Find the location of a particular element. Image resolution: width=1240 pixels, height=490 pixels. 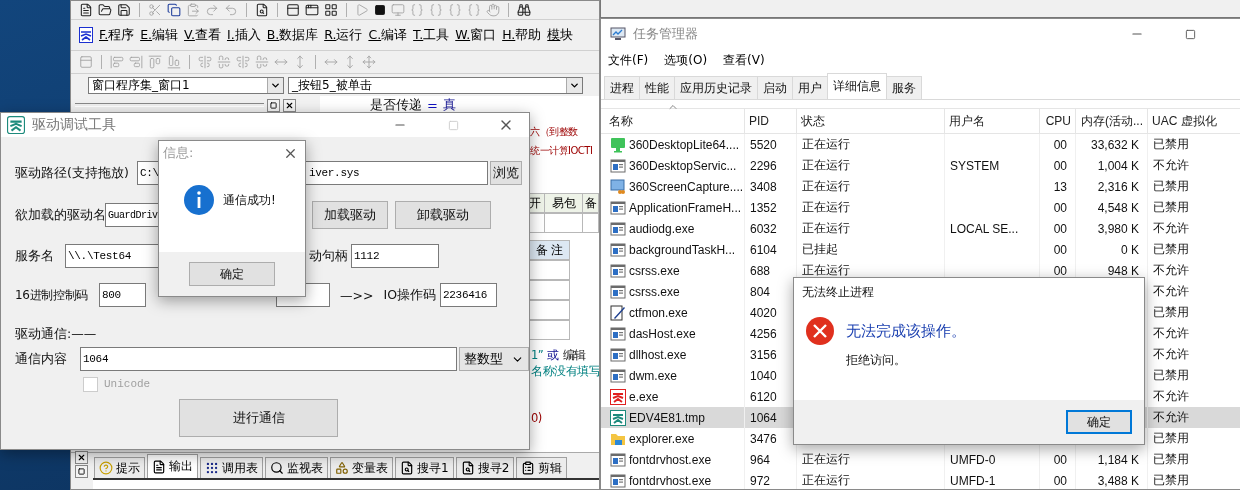

panel-tab: 变量表 is located at coordinates (361, 467).